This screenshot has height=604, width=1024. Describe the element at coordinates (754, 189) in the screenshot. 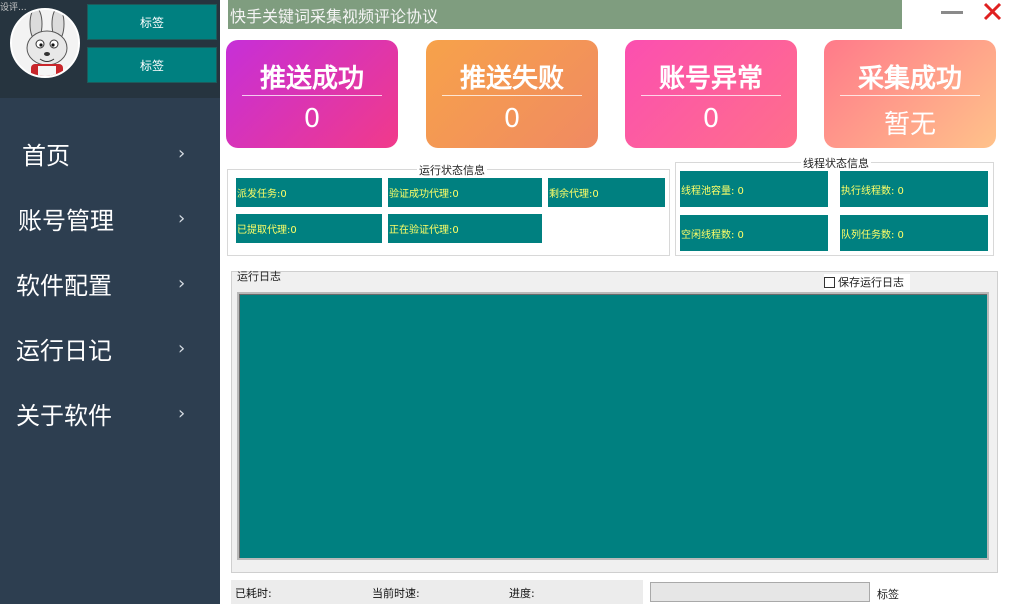

I see `thread-pool-capacity-value: 线程池容量: 0` at that location.